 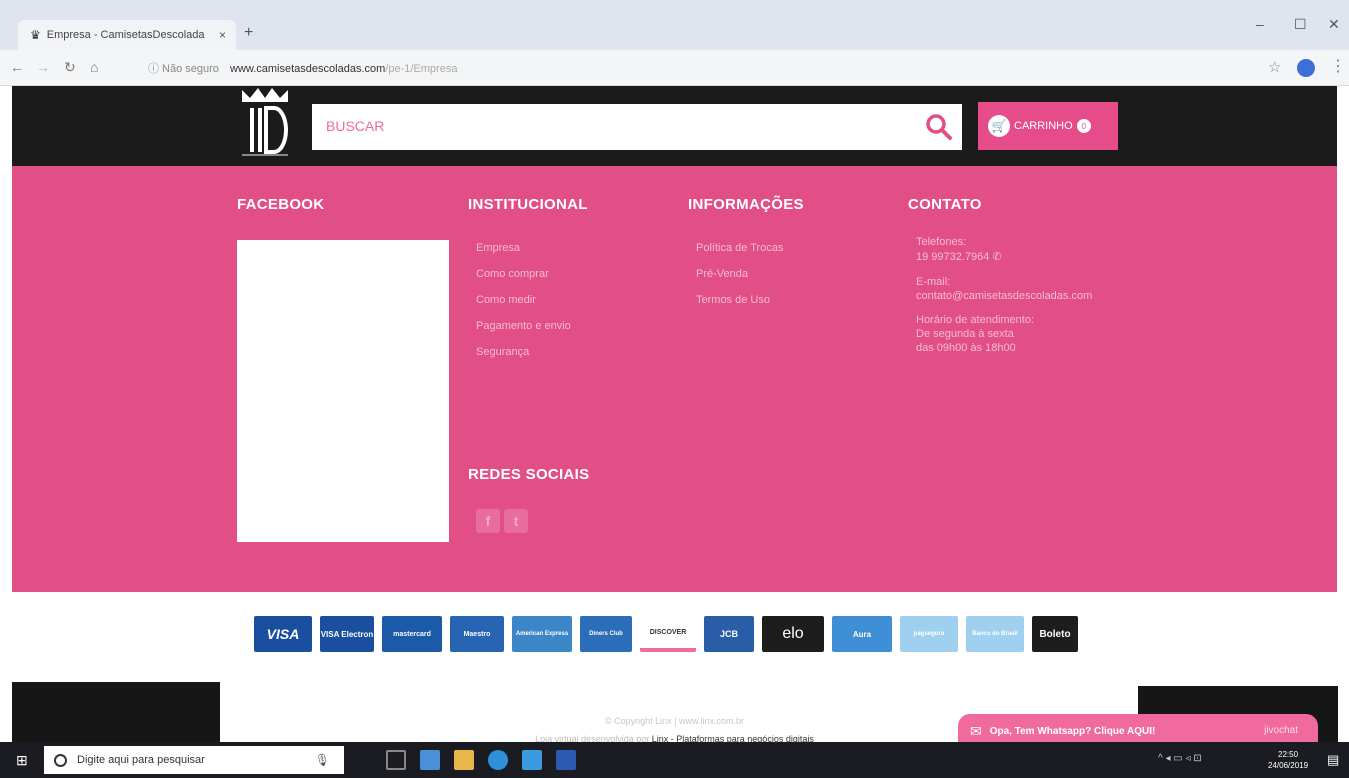 What do you see at coordinates (939, 127) in the screenshot?
I see `search-icon` at bounding box center [939, 127].